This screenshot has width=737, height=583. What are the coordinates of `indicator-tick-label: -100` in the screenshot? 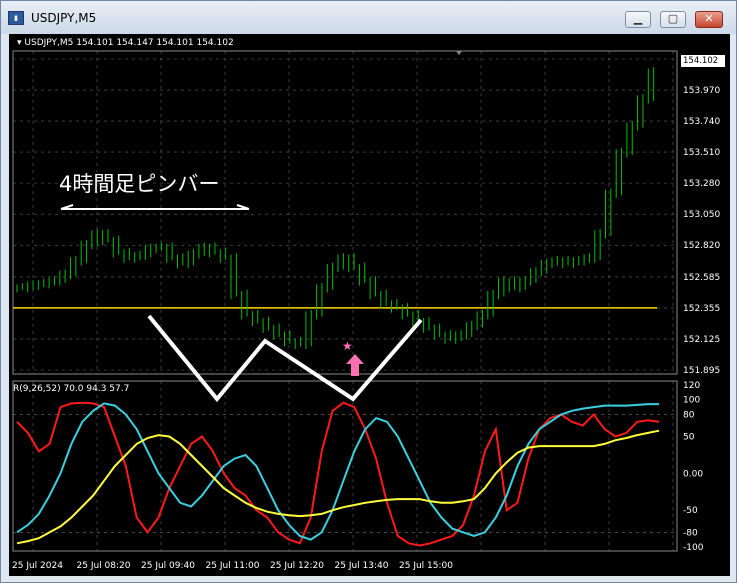 It's located at (693, 548).